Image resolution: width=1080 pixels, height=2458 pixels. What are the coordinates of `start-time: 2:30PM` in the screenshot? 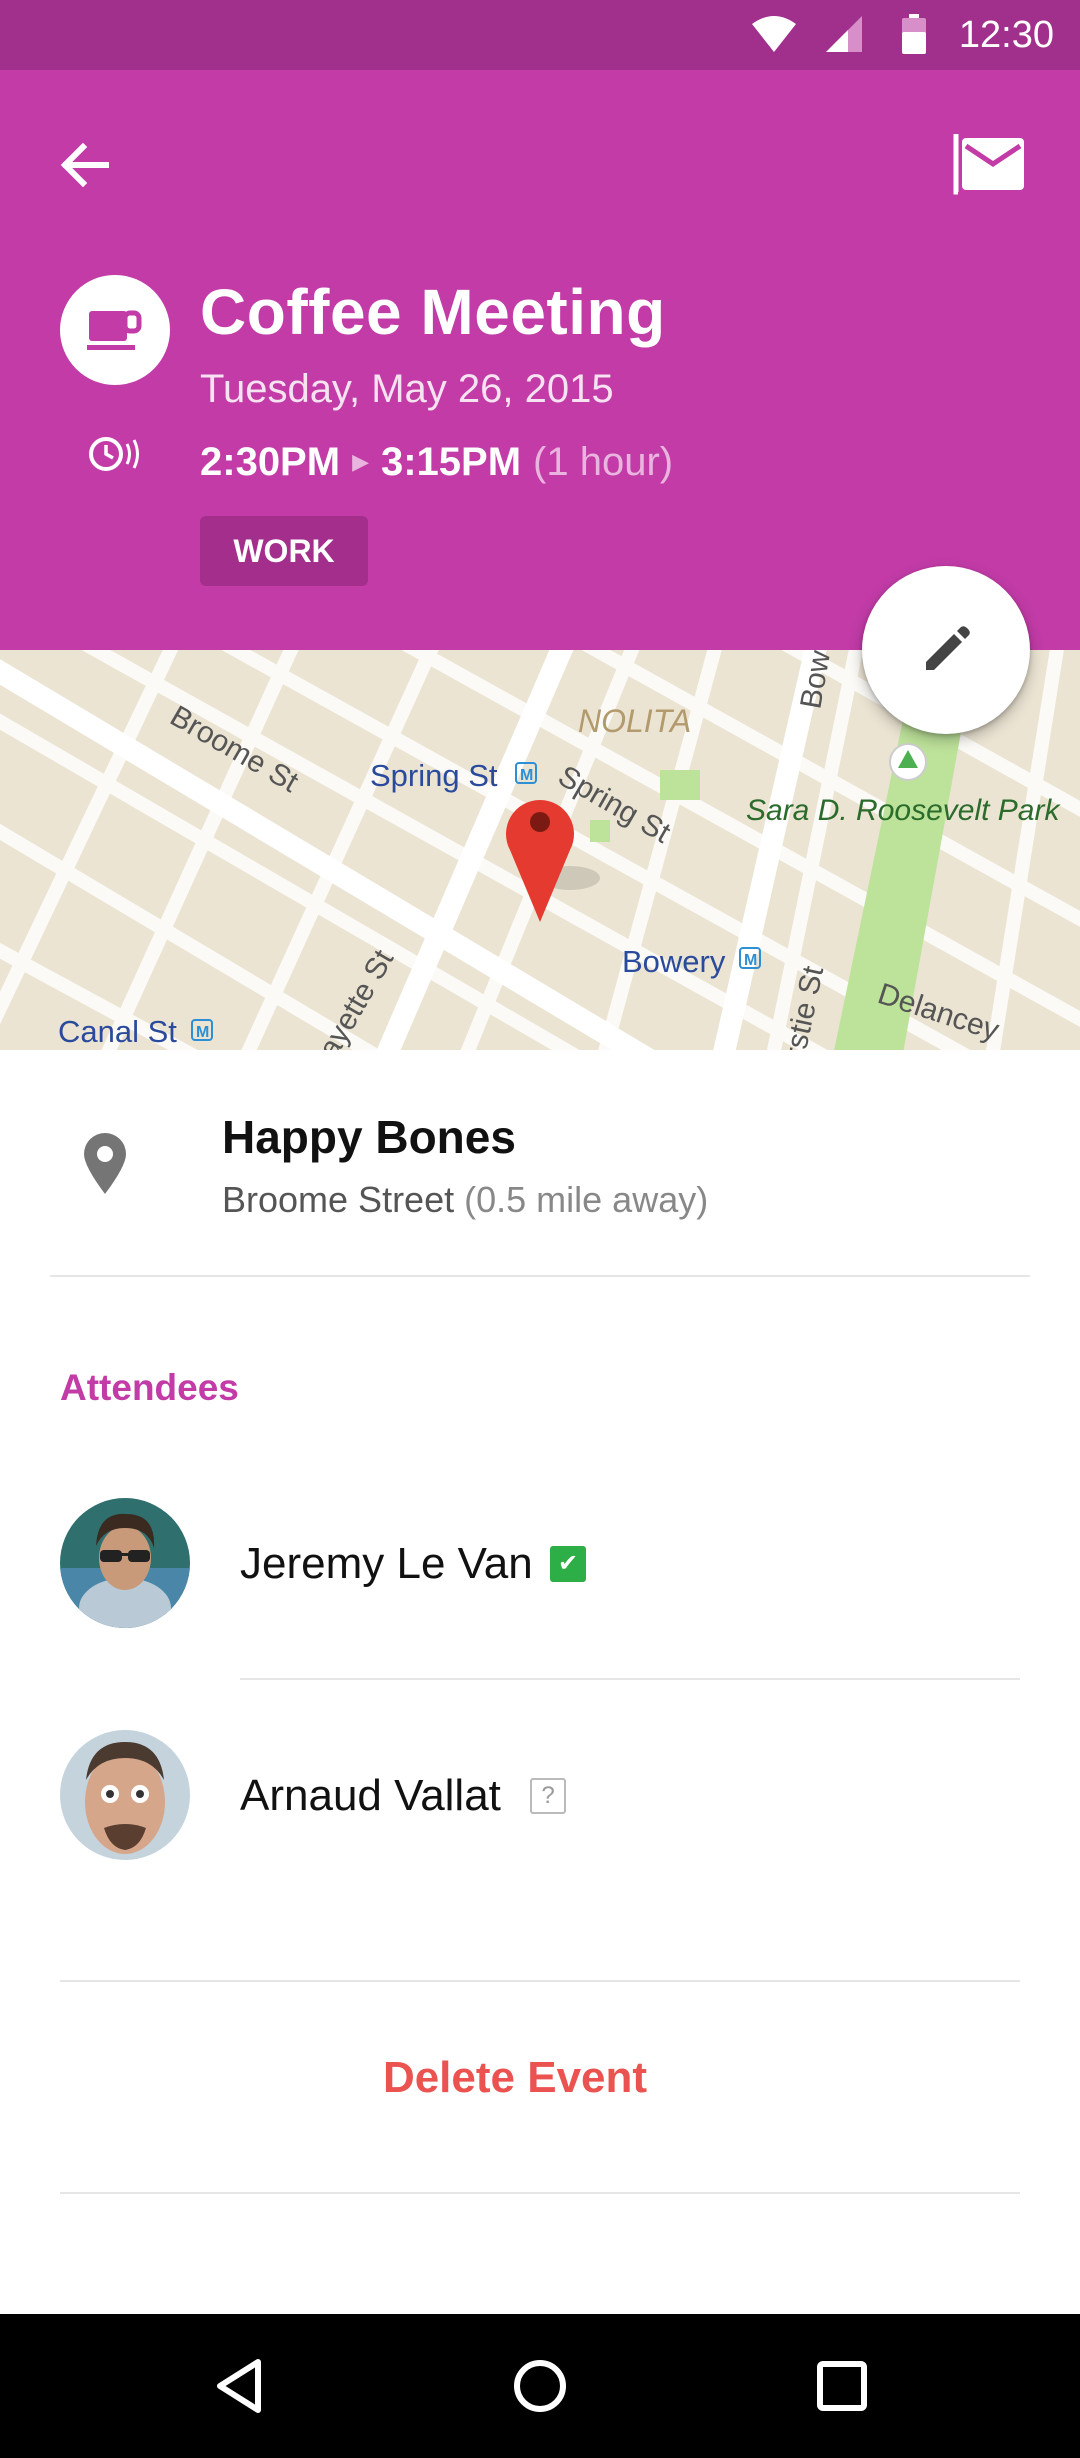 It's located at (270, 462).